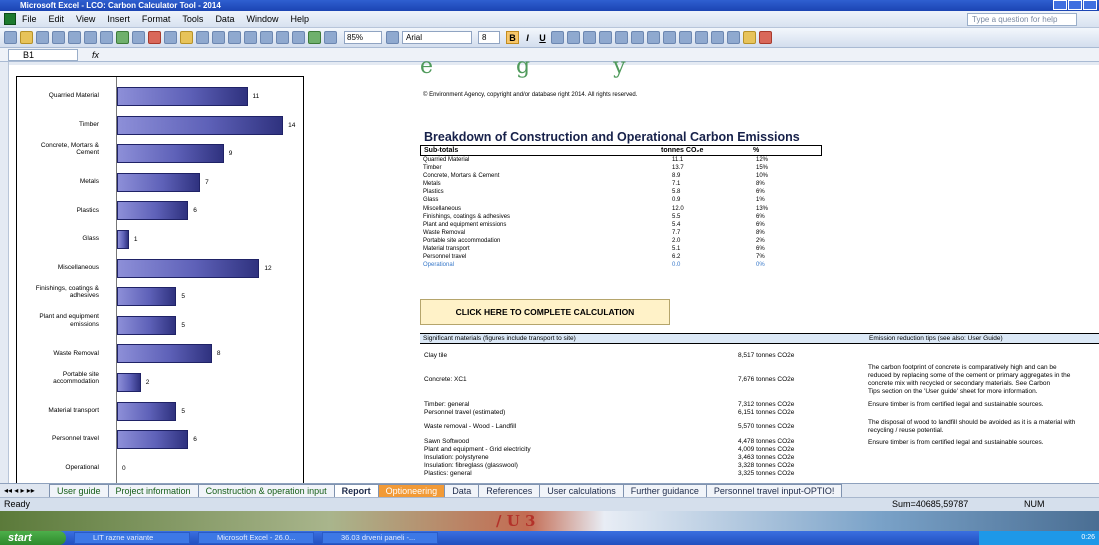 This screenshot has height=545, width=1099. I want to click on autosum-icon, so click(266, 37).